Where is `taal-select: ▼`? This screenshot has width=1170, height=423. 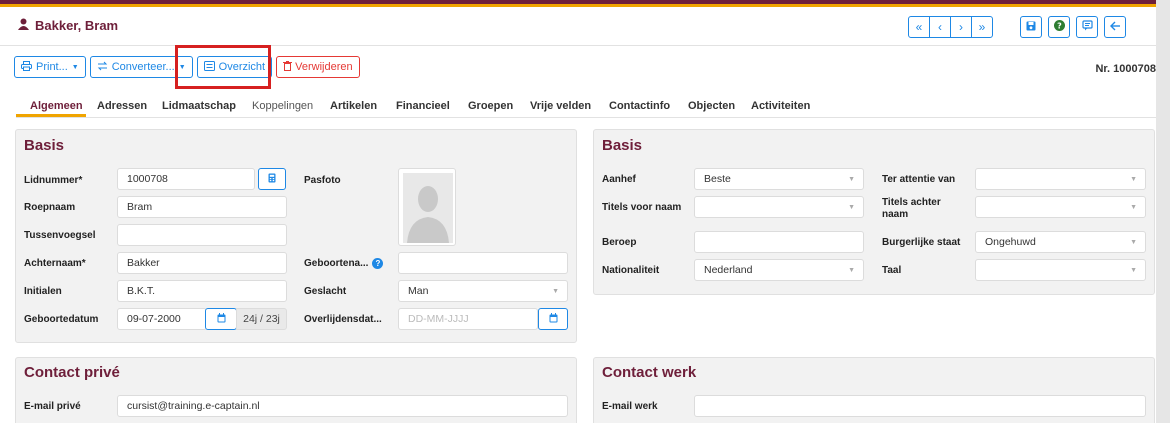
taal-select: ▼ is located at coordinates (1060, 270).